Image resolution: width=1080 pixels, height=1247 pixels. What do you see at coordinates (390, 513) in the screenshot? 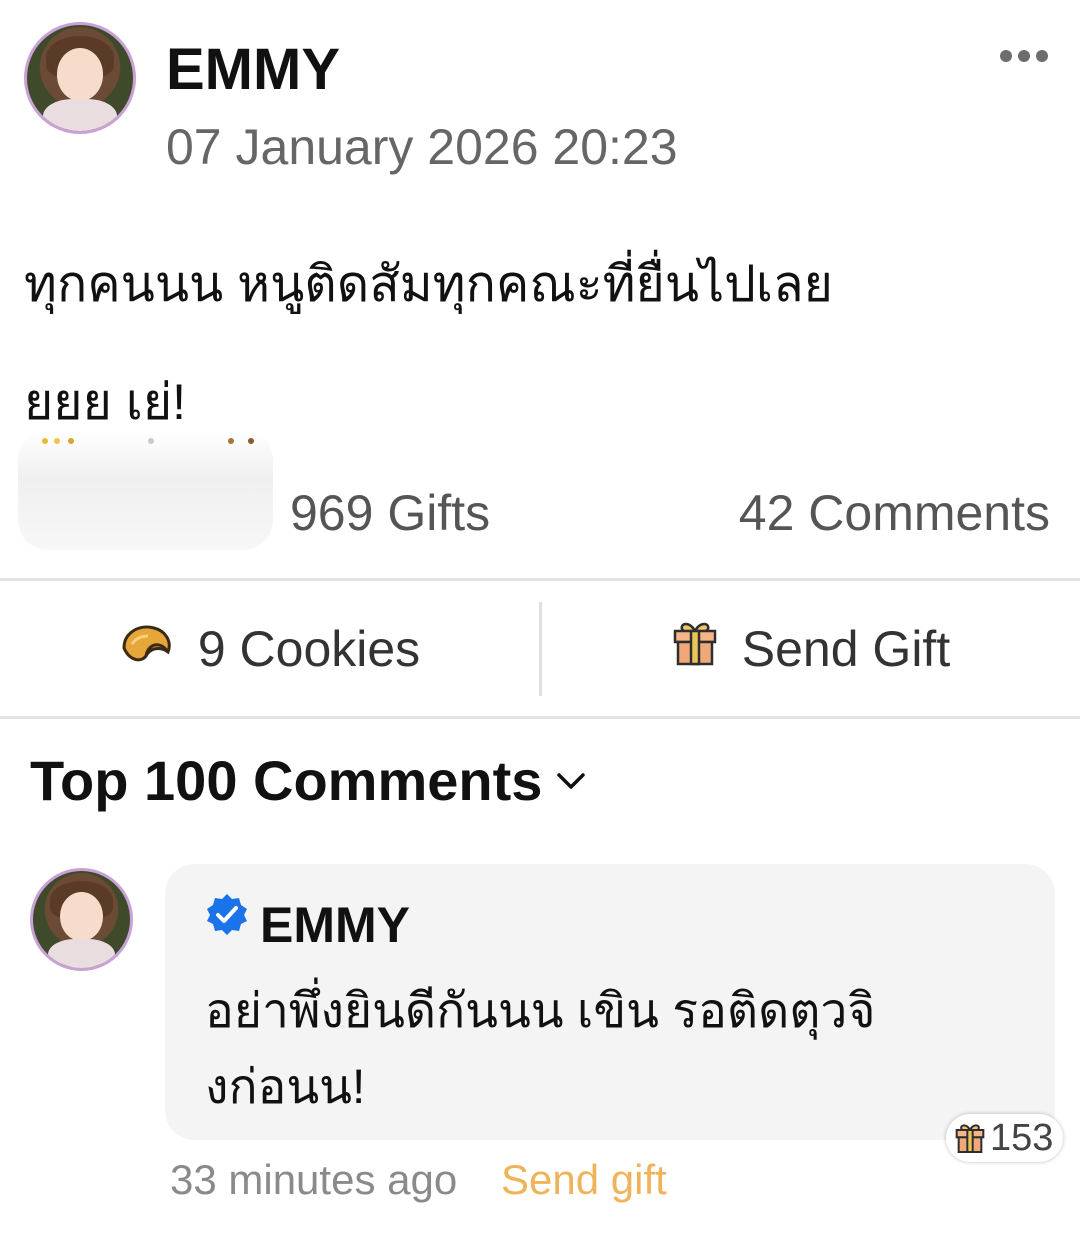
I see `gifts-count: 969 Gifts` at bounding box center [390, 513].